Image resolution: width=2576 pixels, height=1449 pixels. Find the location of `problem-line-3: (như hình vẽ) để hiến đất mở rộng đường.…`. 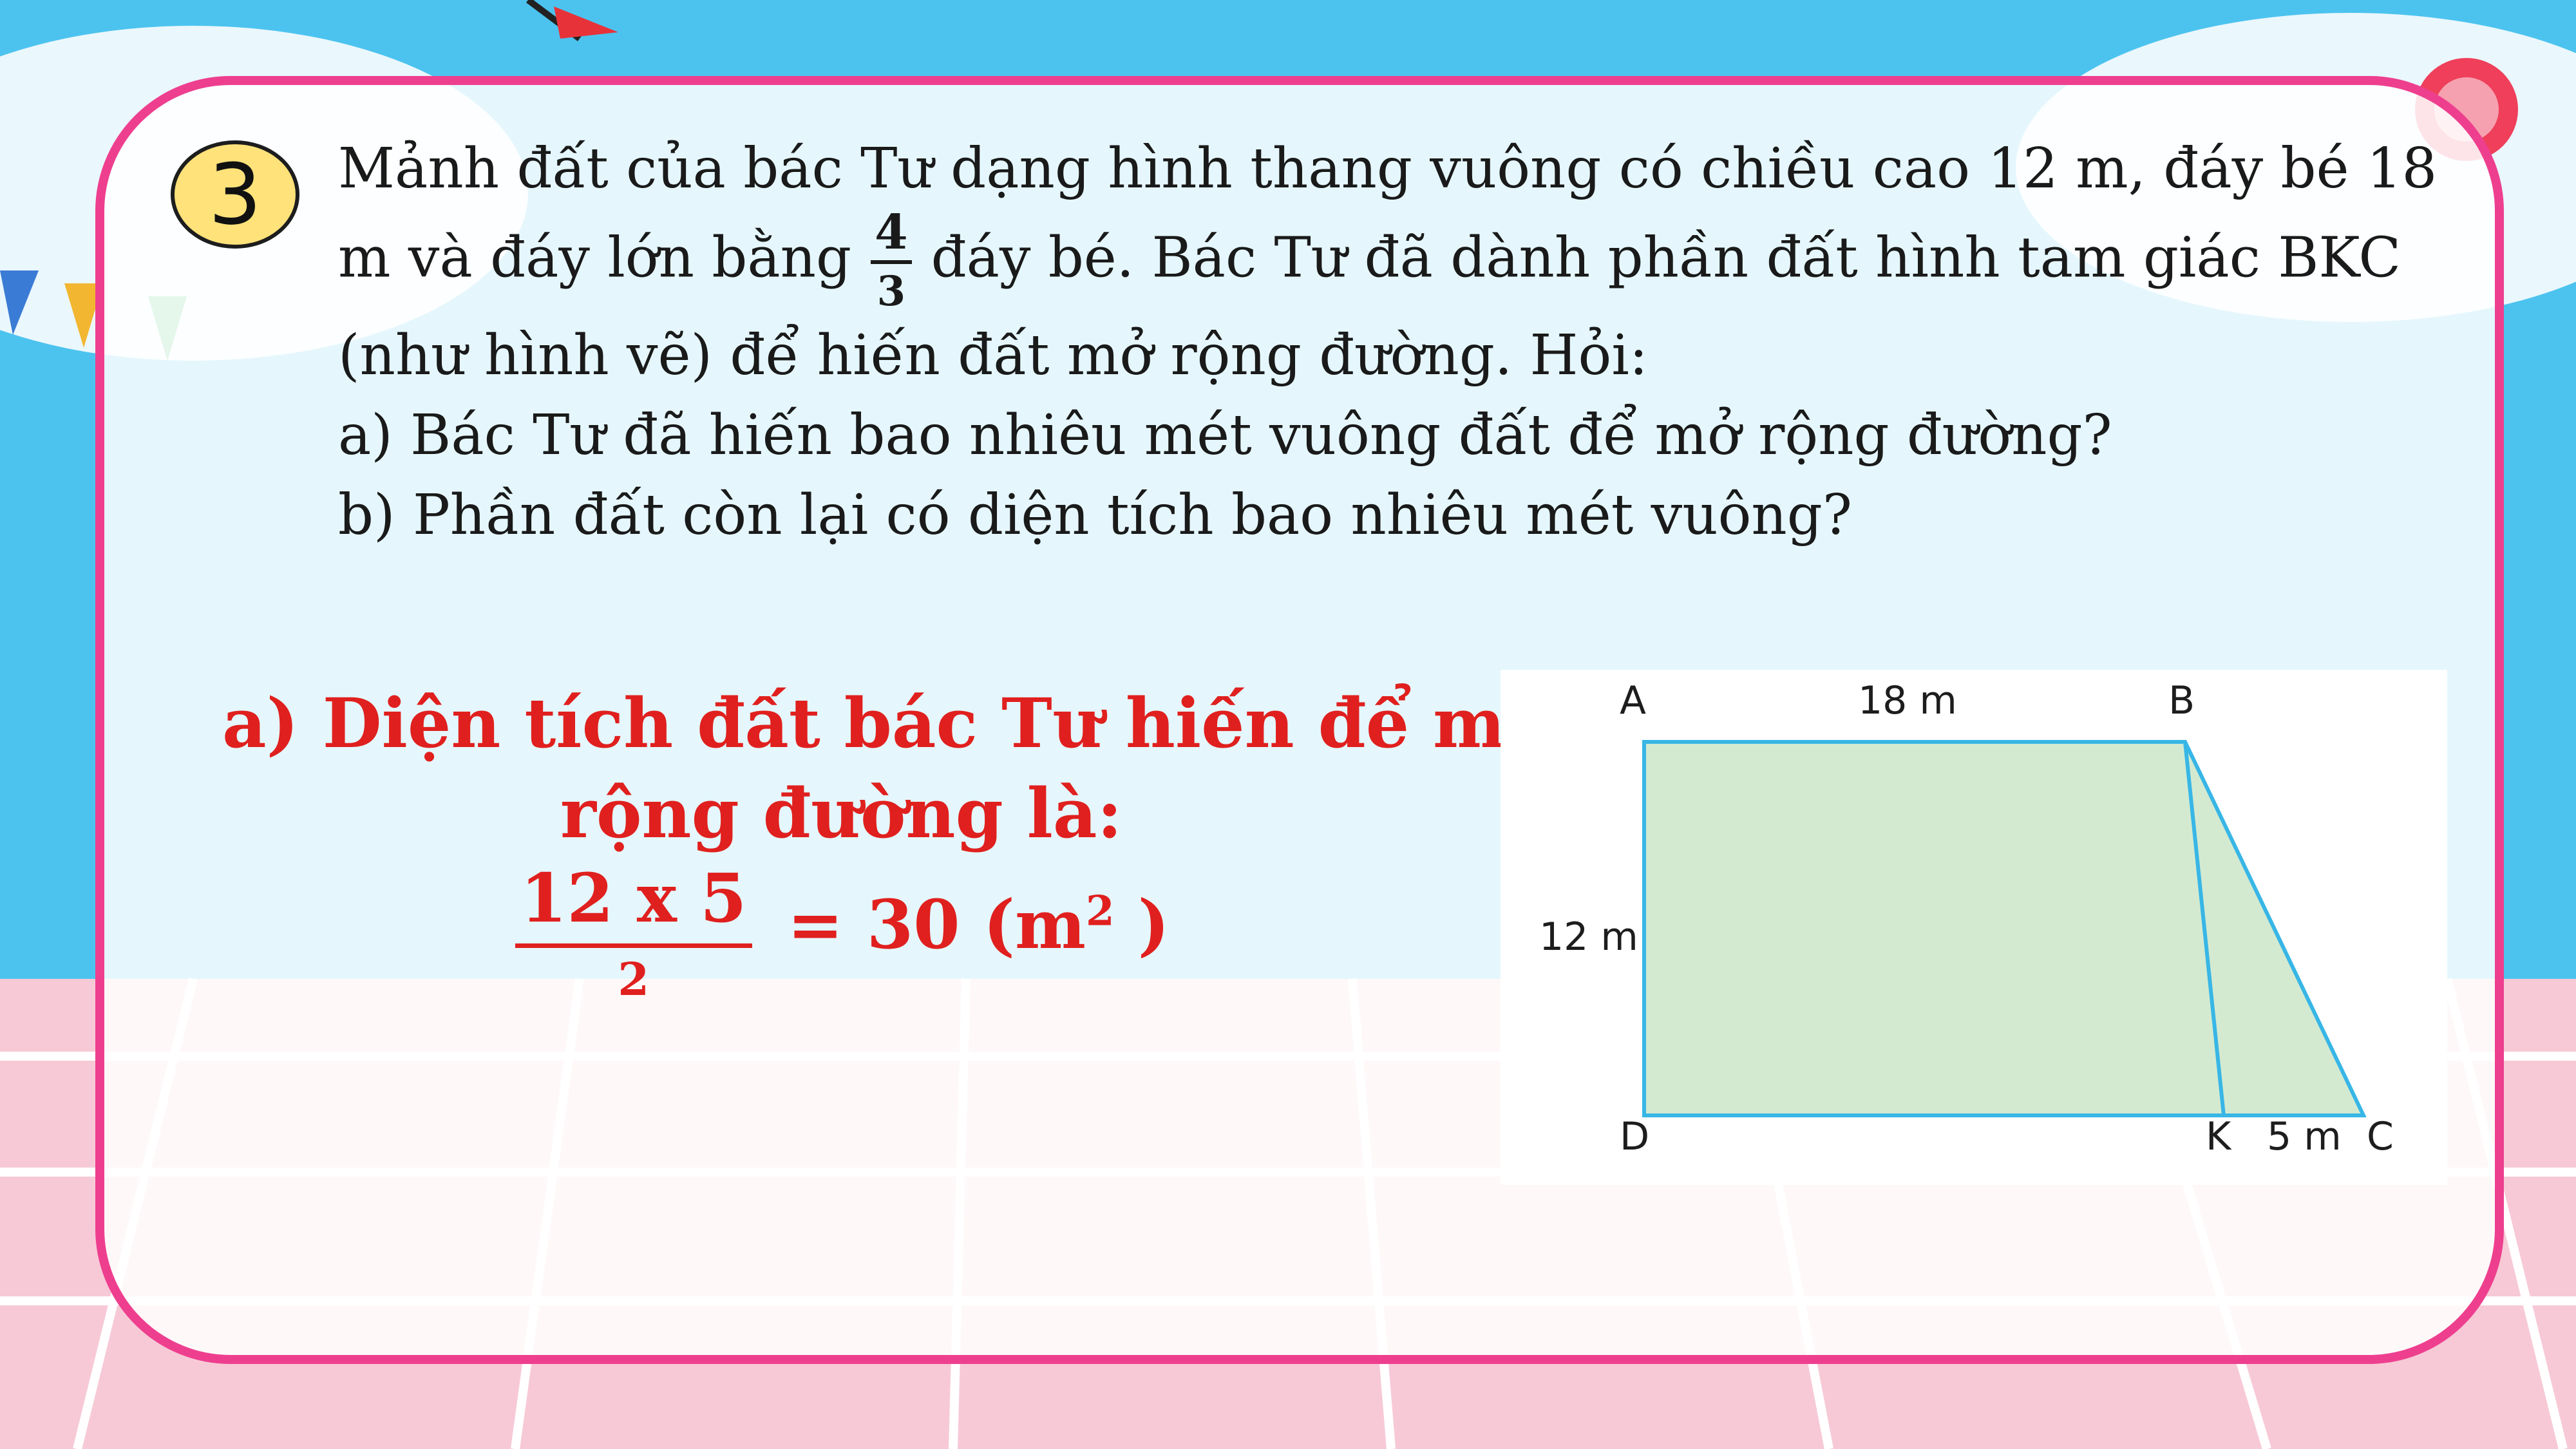

problem-line-3: (như hình vẽ) để hiến đất mở rộng đường.… is located at coordinates (993, 355).